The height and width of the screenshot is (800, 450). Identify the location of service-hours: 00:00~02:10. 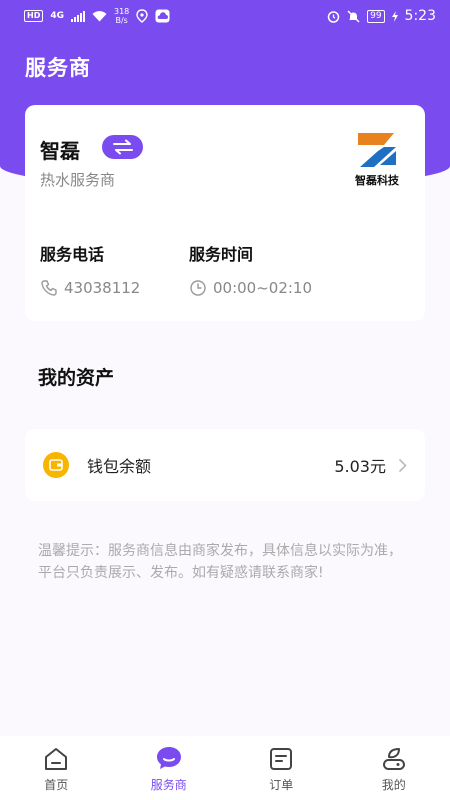
(250, 288).